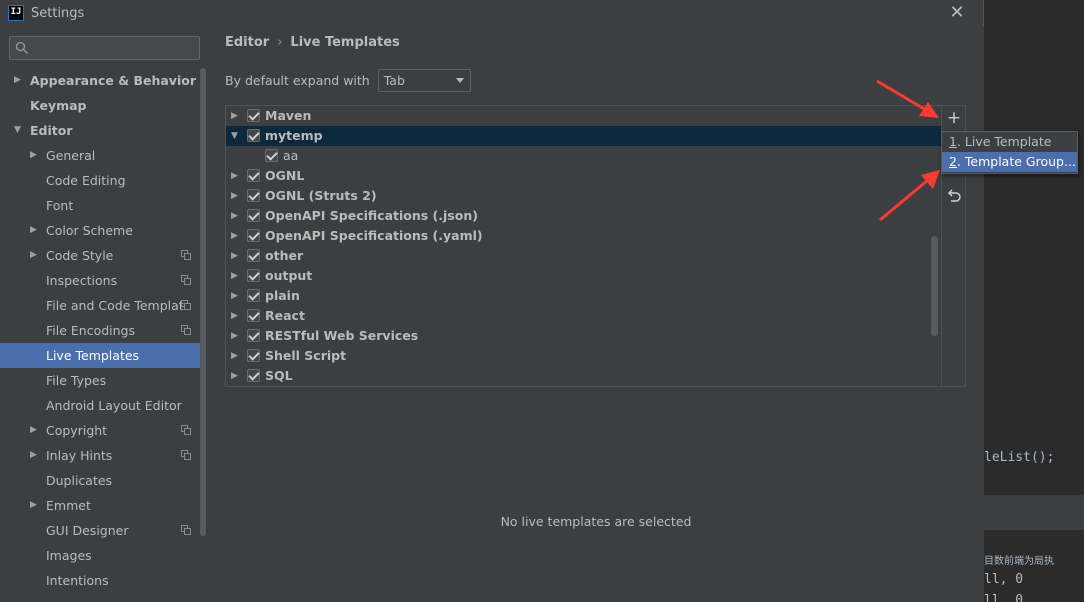 This screenshot has height=602, width=1084. I want to click on template-group-row: ▶ OGNL, so click(584, 176).